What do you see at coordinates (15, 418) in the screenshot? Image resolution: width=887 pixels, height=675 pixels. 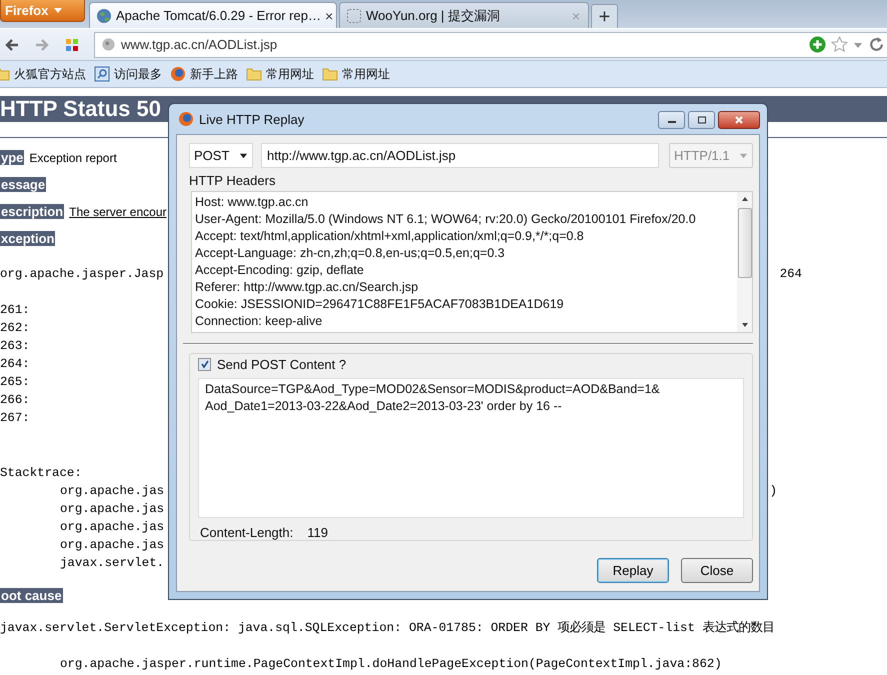 I see `line-number: 267:` at bounding box center [15, 418].